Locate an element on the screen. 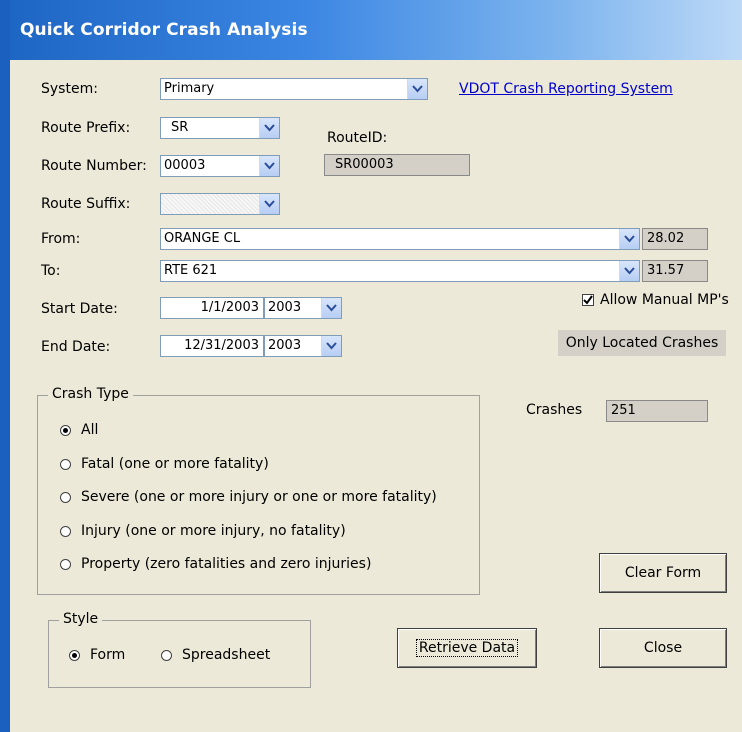 The image size is (742, 732). route-number-dropdown-button is located at coordinates (269, 166).